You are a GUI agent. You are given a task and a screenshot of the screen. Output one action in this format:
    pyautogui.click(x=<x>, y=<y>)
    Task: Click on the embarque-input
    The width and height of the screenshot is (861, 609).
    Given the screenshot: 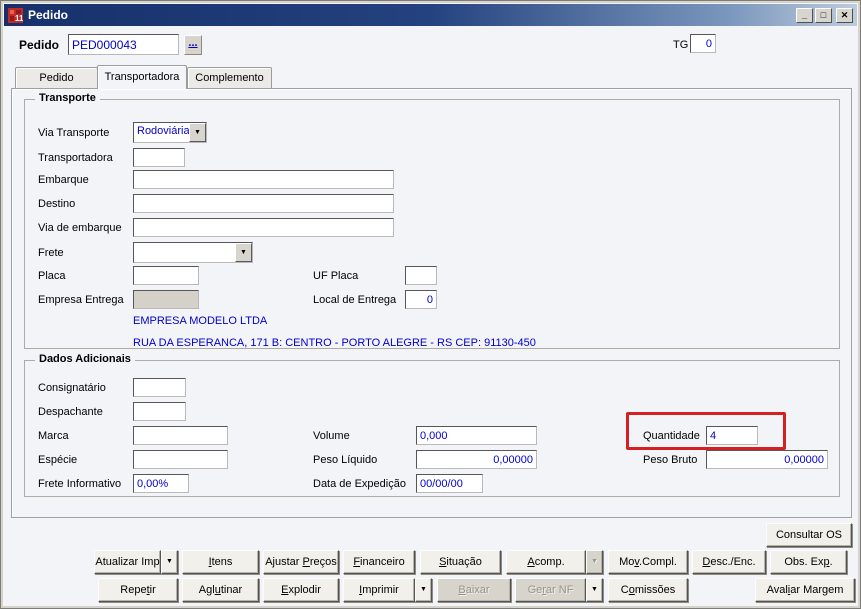 What is the action you would take?
    pyautogui.click(x=263, y=179)
    